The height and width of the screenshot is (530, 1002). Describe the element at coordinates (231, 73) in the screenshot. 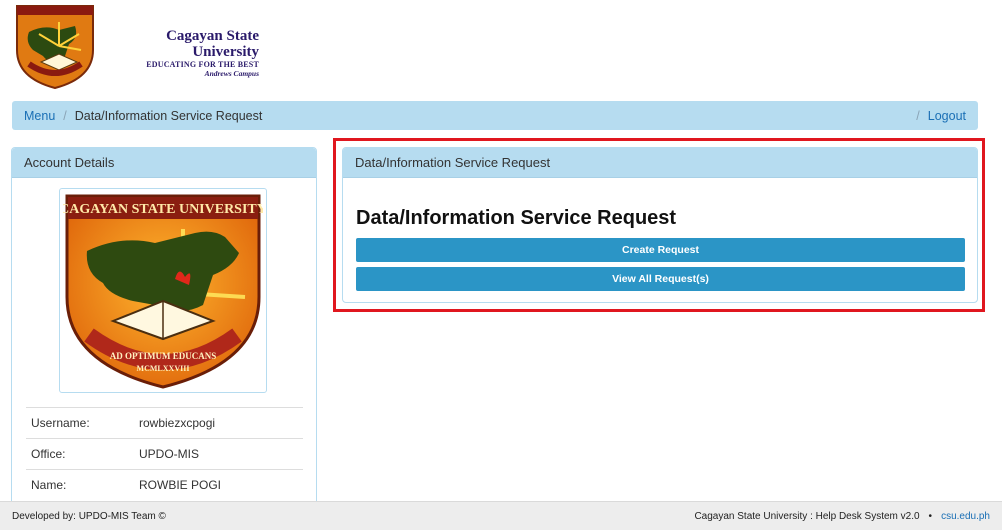

I see `campus-name: Andrews Campus` at that location.